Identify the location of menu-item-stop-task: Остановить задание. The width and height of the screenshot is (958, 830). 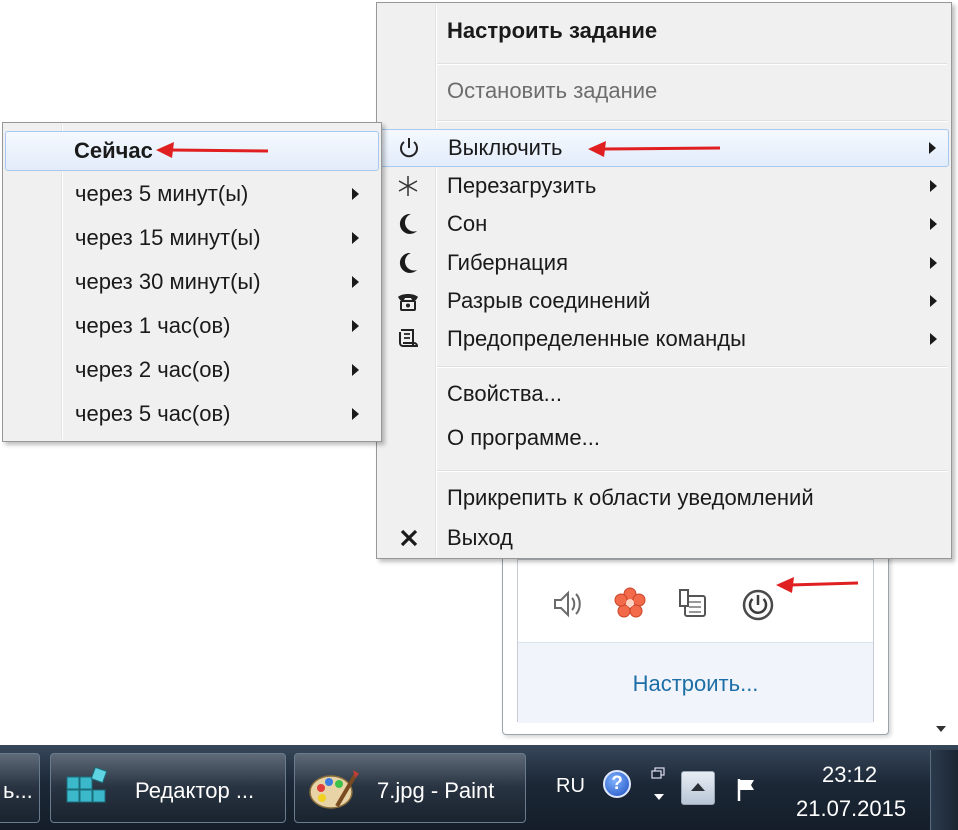
(664, 91).